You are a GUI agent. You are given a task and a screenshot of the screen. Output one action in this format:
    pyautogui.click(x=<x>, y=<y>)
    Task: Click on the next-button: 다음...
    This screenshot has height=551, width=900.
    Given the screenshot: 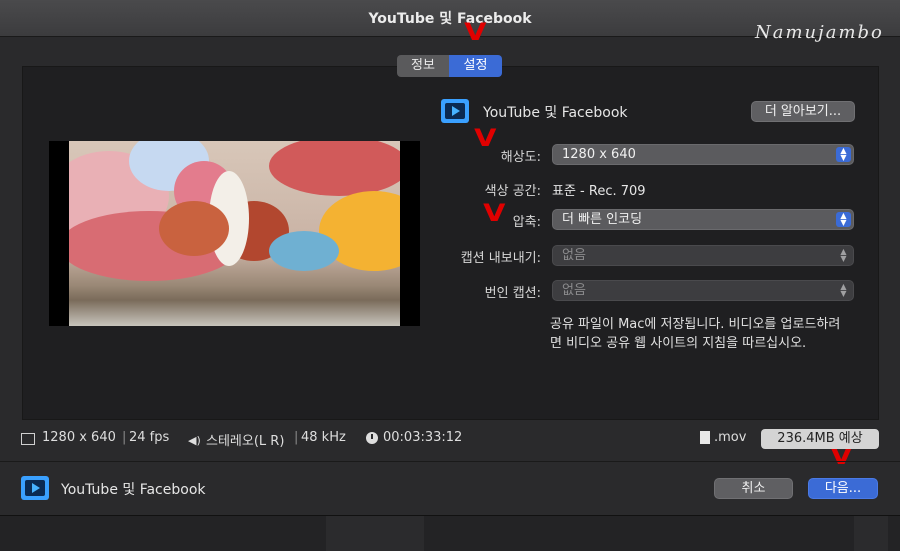 What is the action you would take?
    pyautogui.click(x=843, y=488)
    